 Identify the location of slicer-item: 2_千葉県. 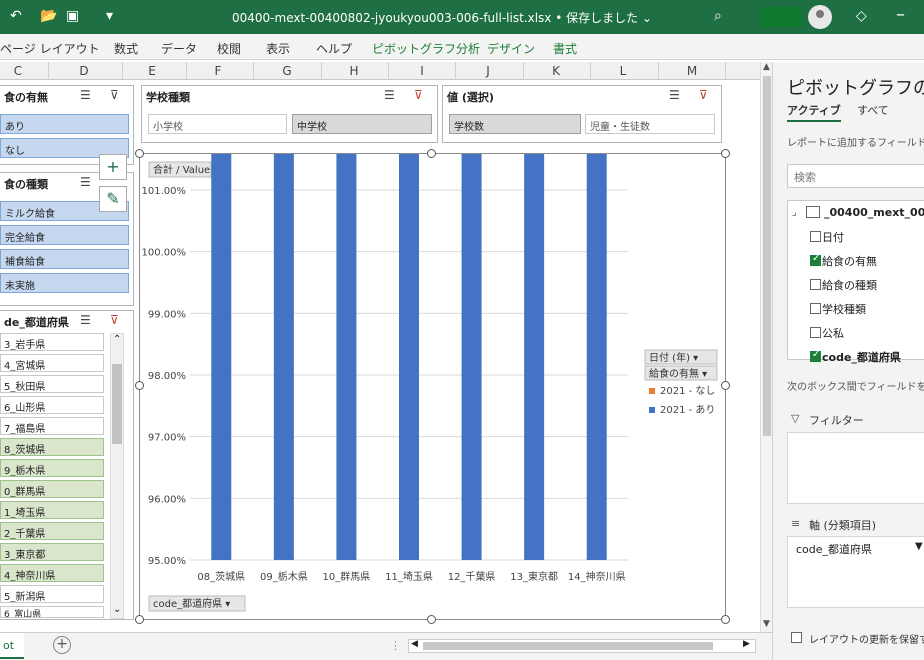
(52, 531).